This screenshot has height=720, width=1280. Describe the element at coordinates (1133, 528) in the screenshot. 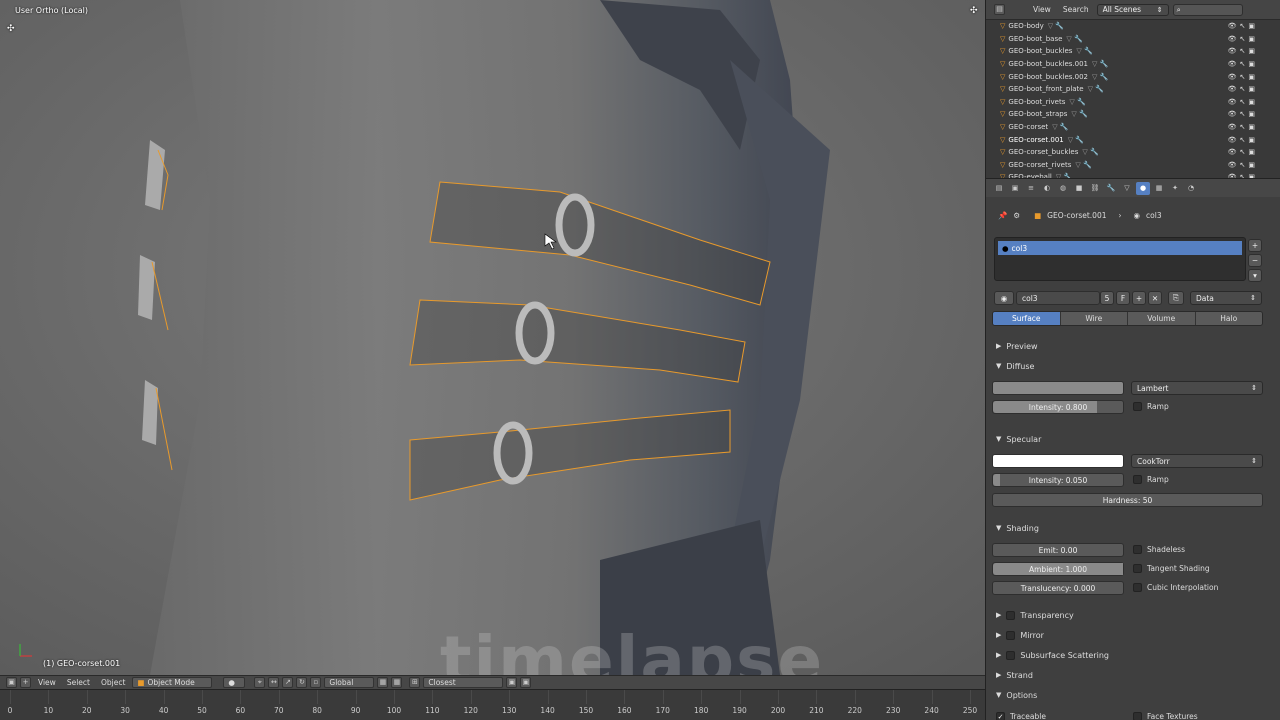

I see `panel-shading: ▼ Shading` at that location.